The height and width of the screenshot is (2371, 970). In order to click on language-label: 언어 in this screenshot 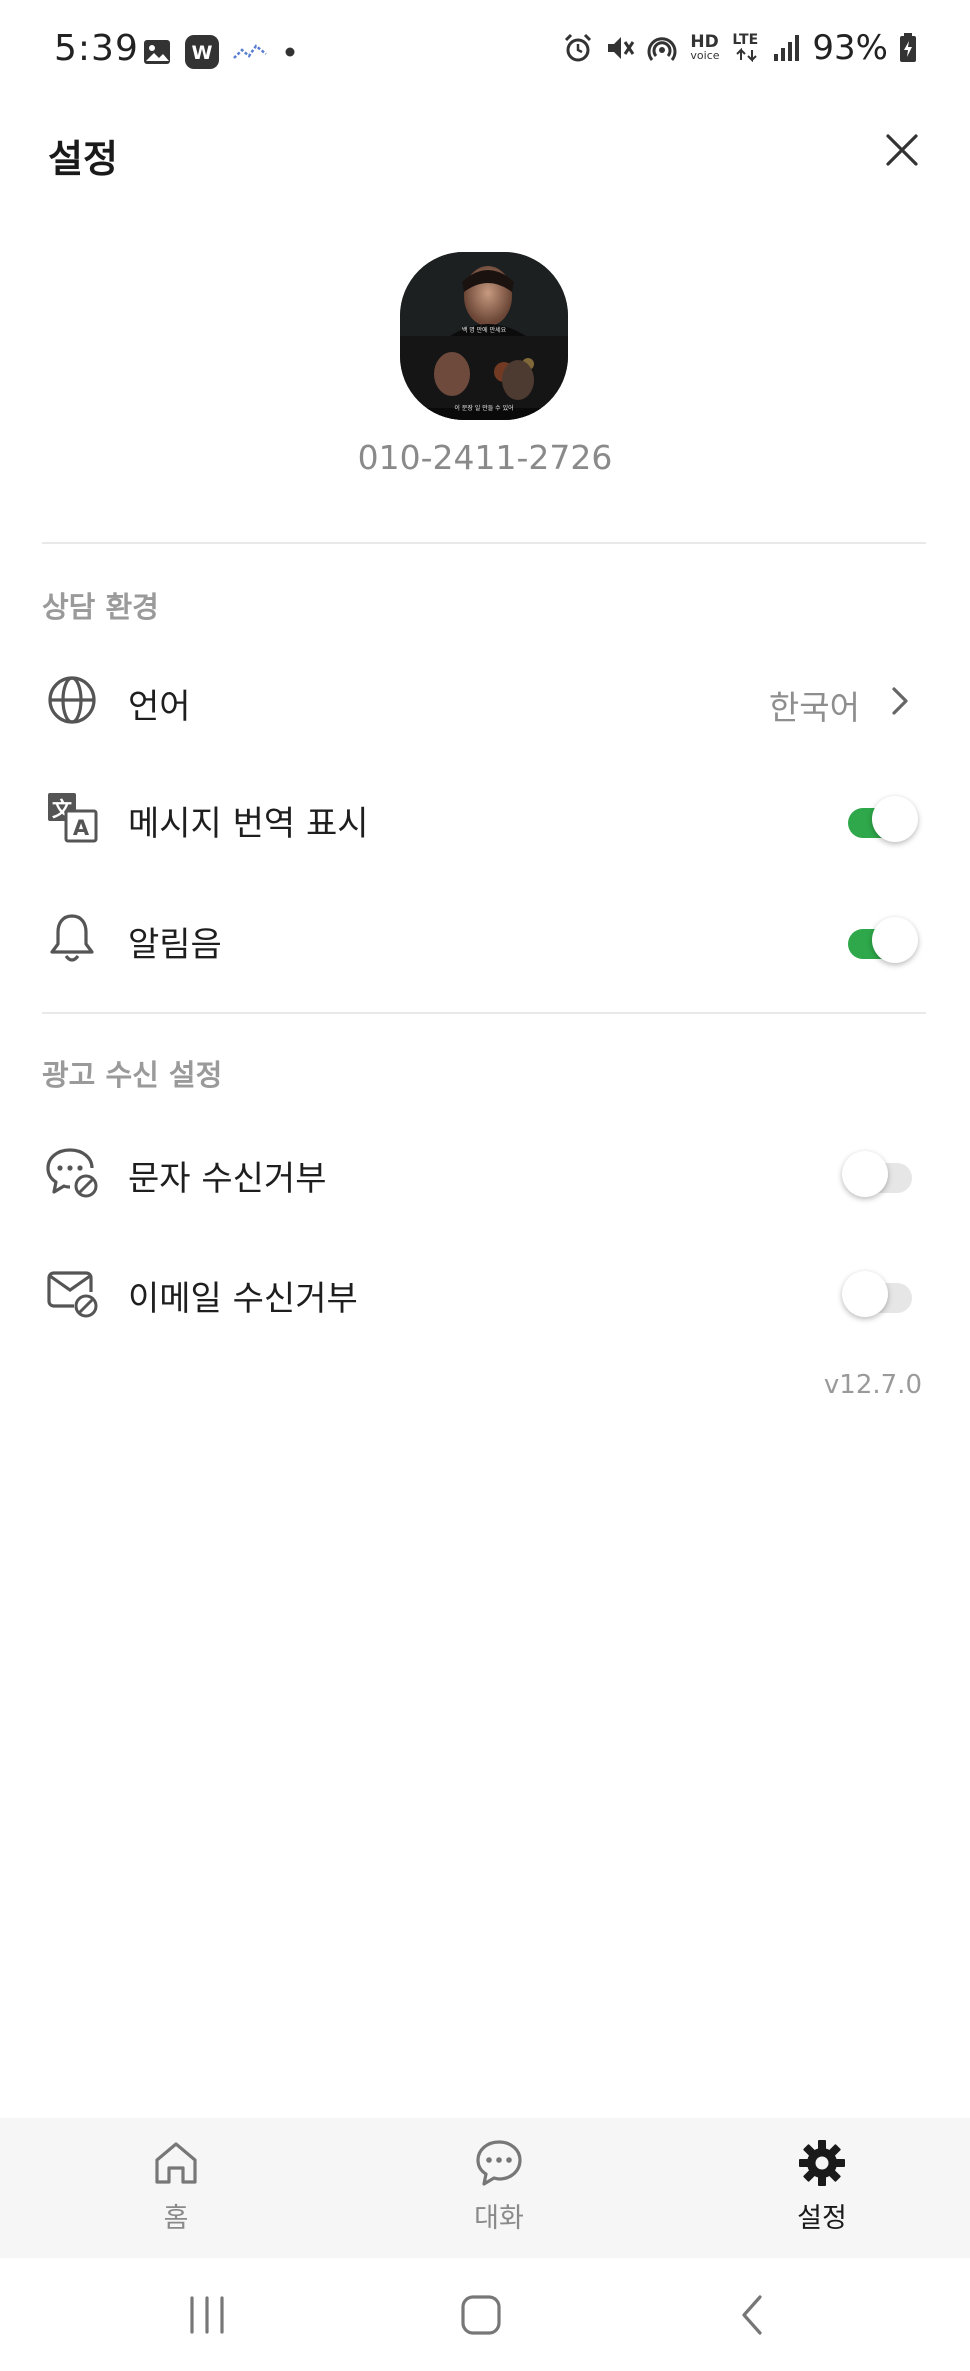, I will do `click(159, 707)`.